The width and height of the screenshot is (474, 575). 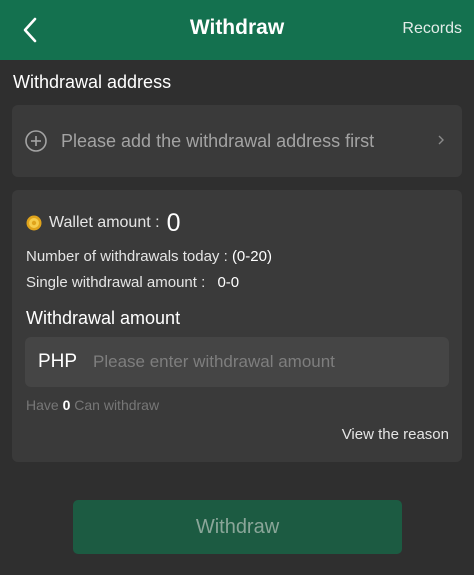 I want to click on address-placeholder-text: Please add the withdrawal address first, so click(x=218, y=141).